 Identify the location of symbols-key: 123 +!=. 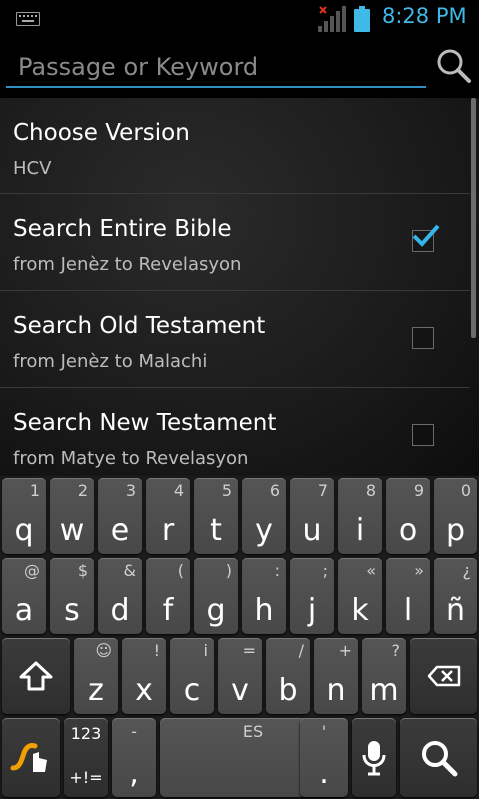
(86, 757).